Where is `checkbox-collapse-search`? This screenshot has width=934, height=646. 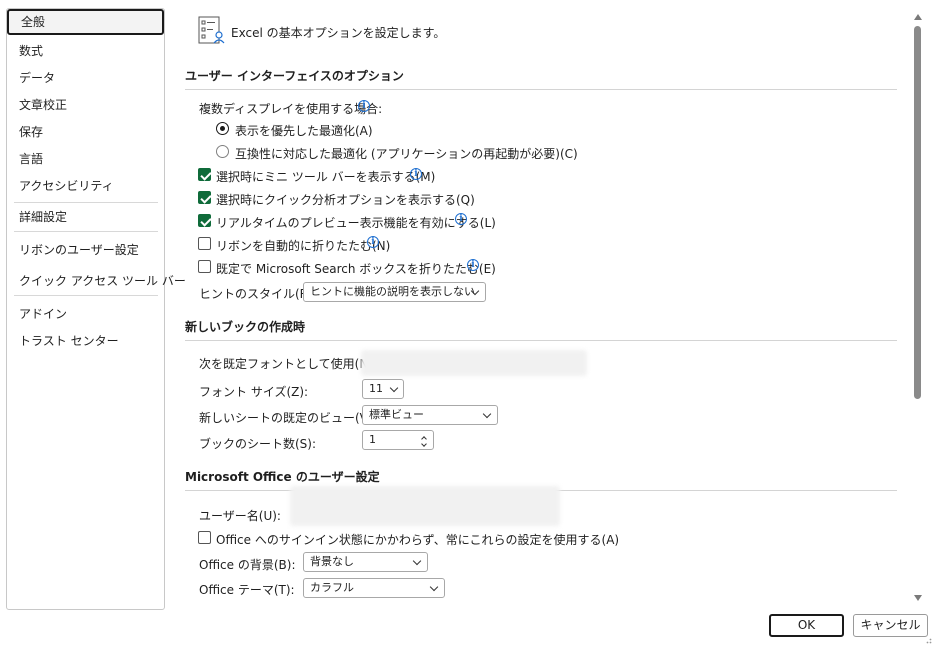
checkbox-collapse-search is located at coordinates (204, 266).